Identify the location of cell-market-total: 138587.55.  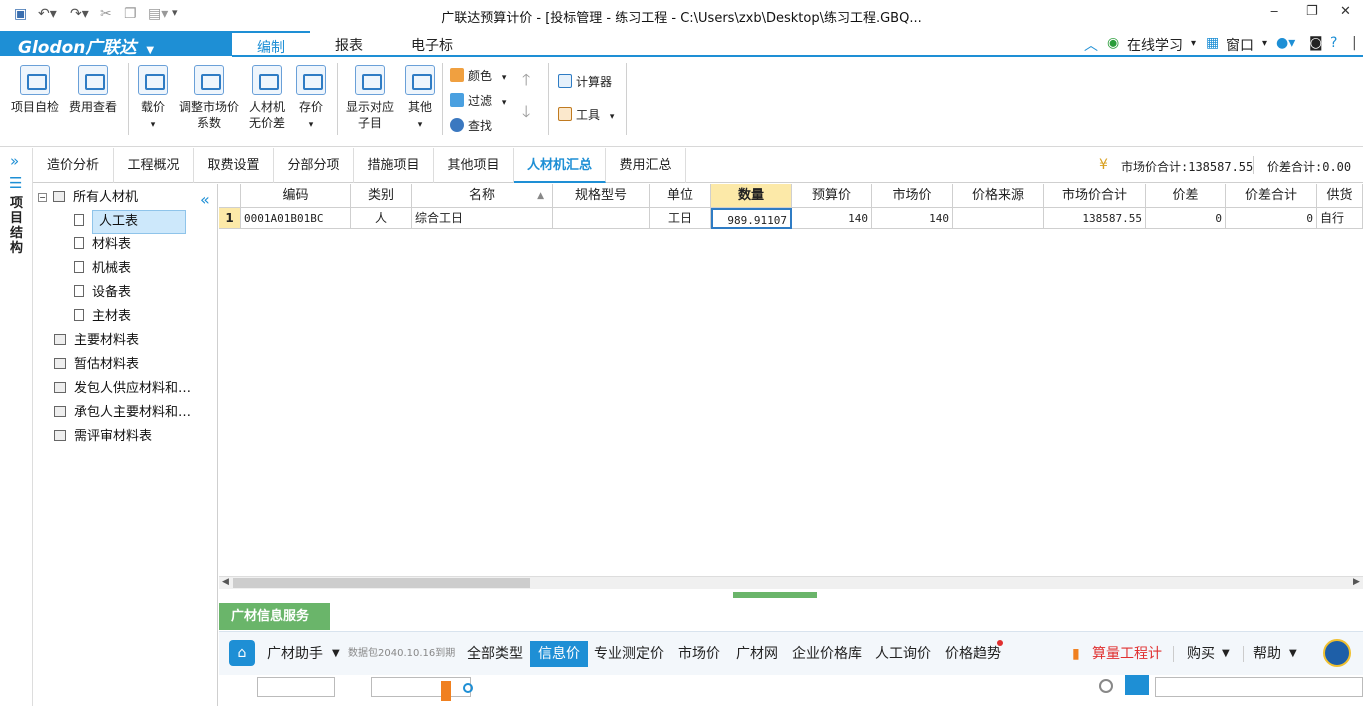
(1095, 218).